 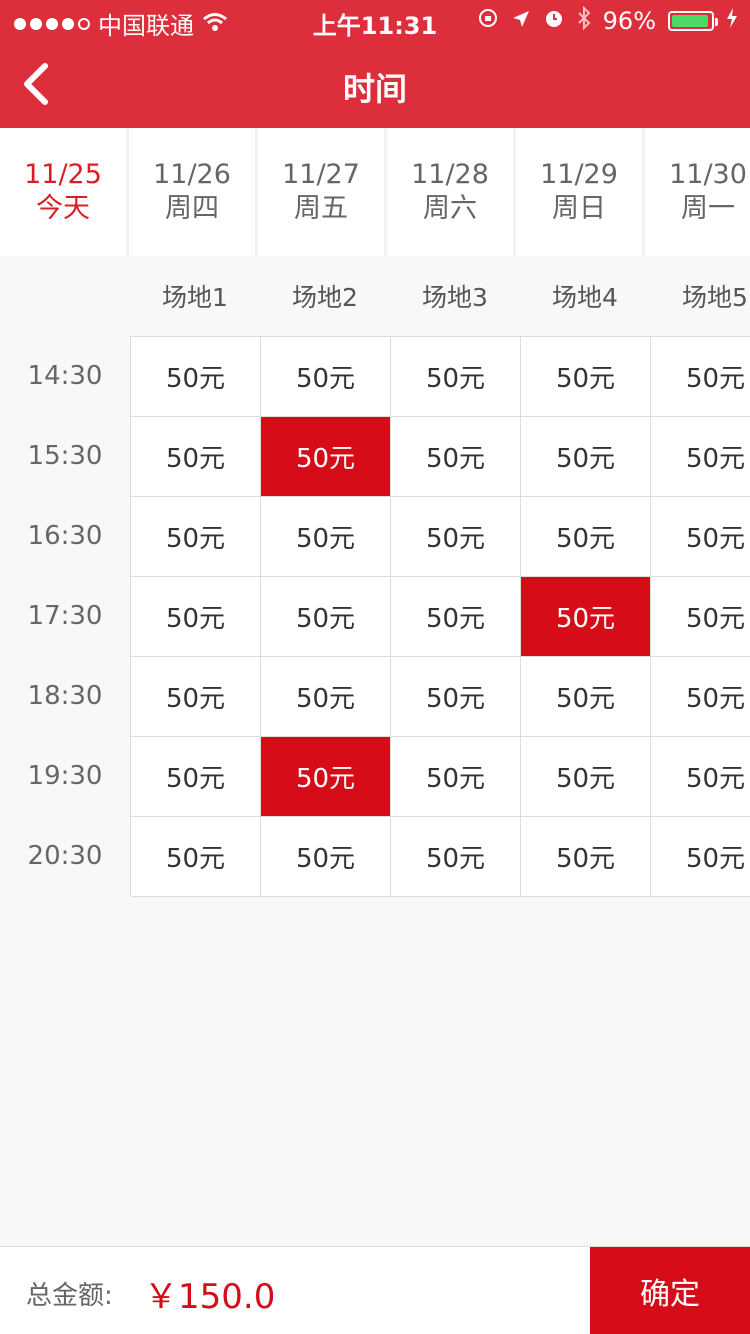 I want to click on date-tab-weekday: 周日, so click(x=579, y=208).